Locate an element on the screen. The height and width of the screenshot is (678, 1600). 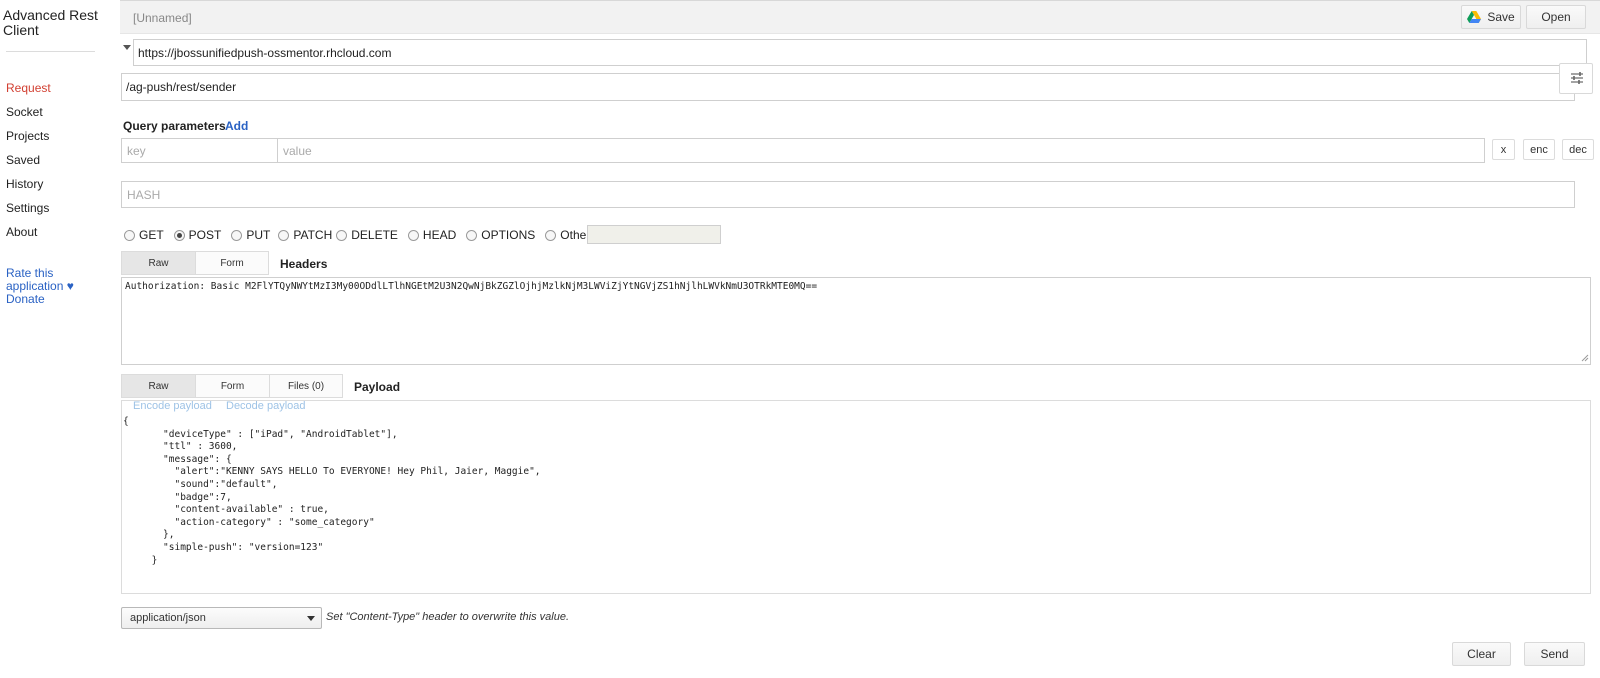
method-delete-radio: DELETE is located at coordinates (367, 235).